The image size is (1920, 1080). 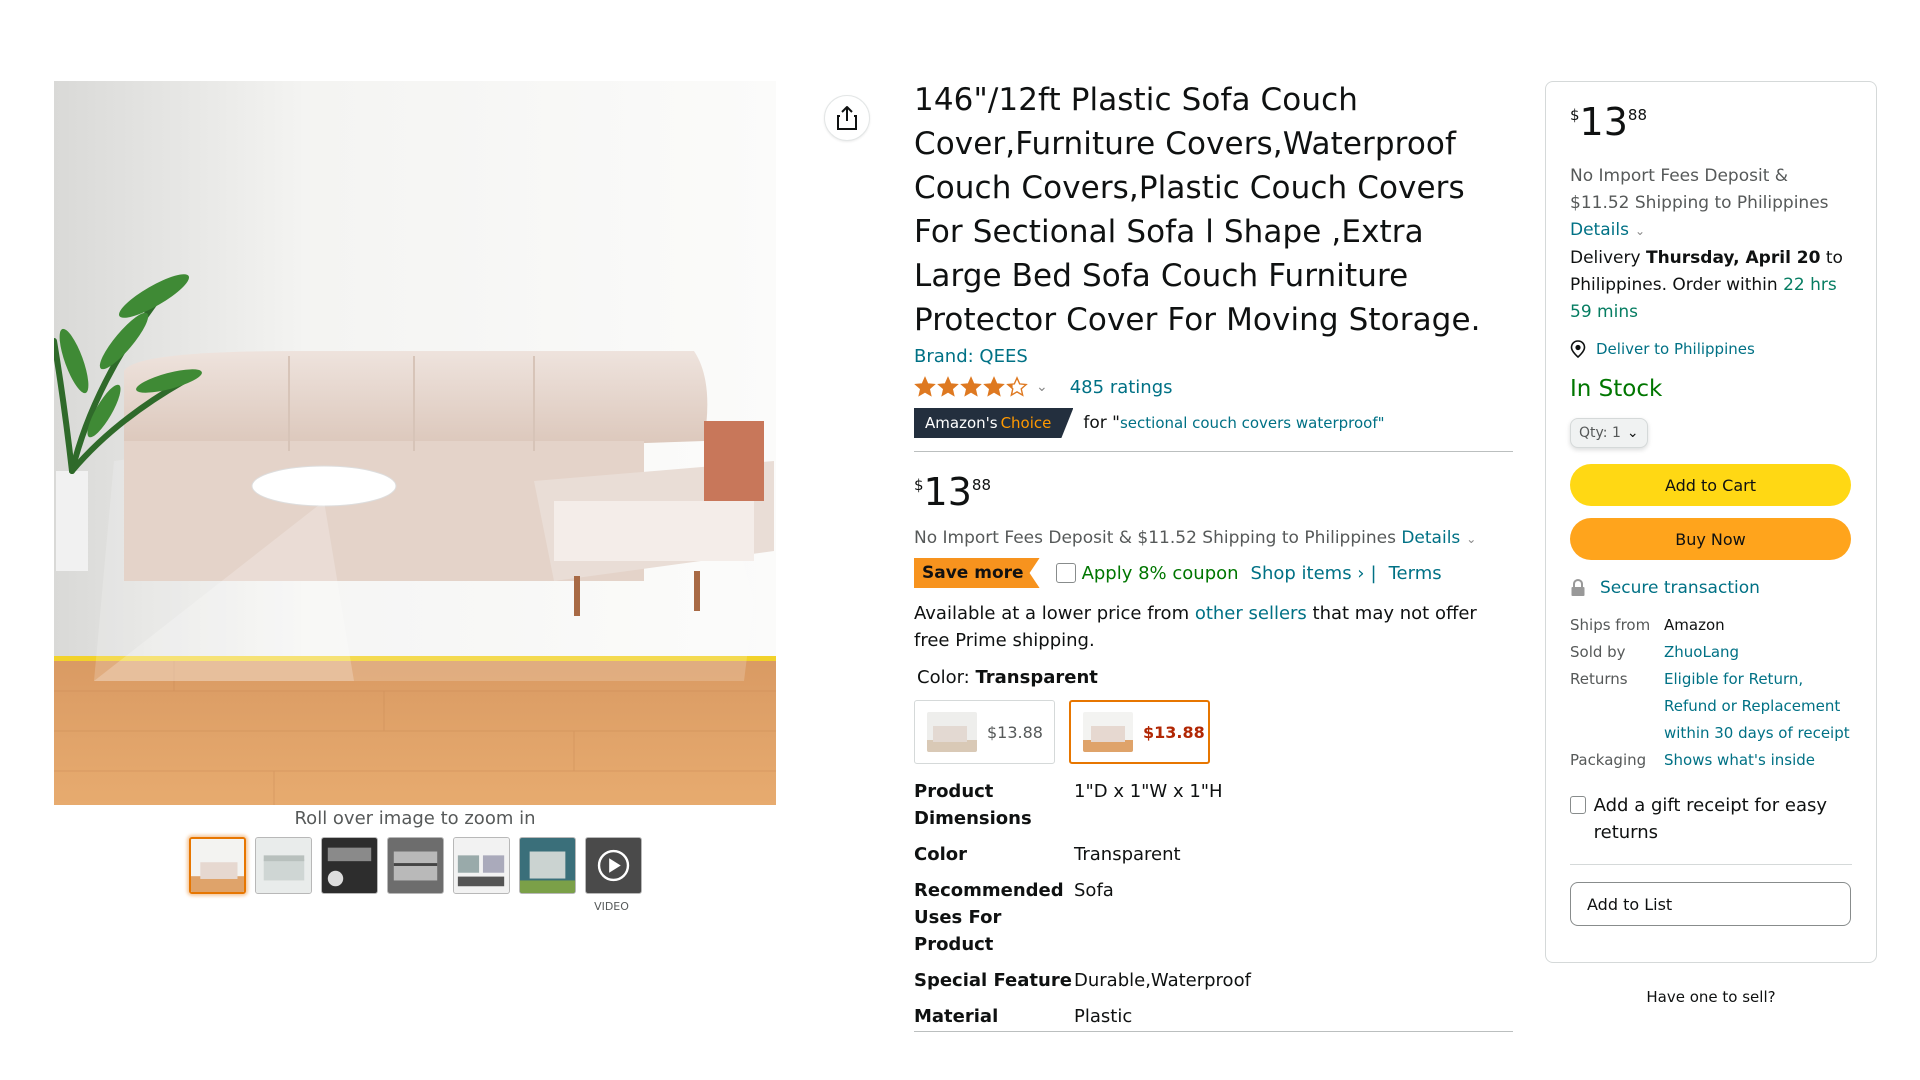 I want to click on info-value: Amazon, so click(x=1694, y=625).